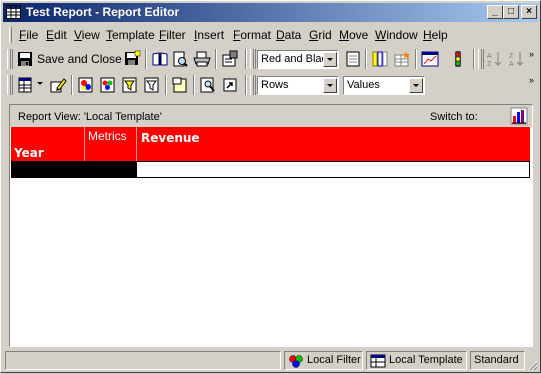 The height and width of the screenshot is (374, 541). Describe the element at coordinates (29, 153) in the screenshot. I see `year-label: Year` at that location.